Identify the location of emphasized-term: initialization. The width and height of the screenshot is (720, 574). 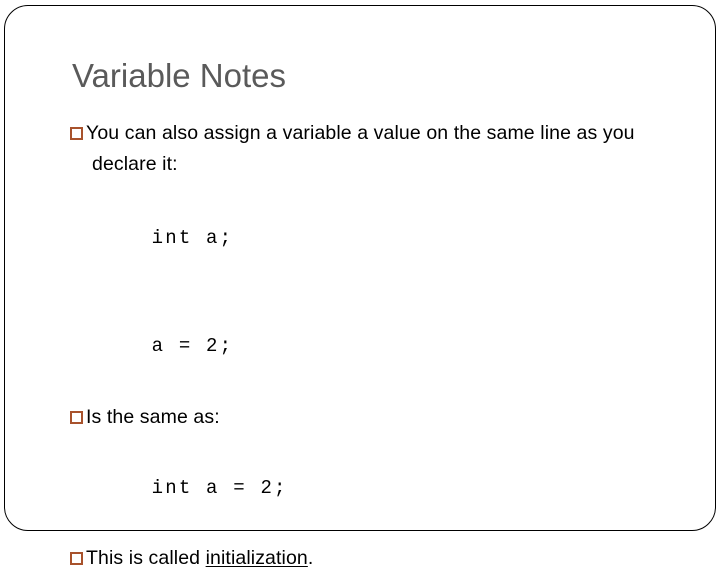
(256, 558).